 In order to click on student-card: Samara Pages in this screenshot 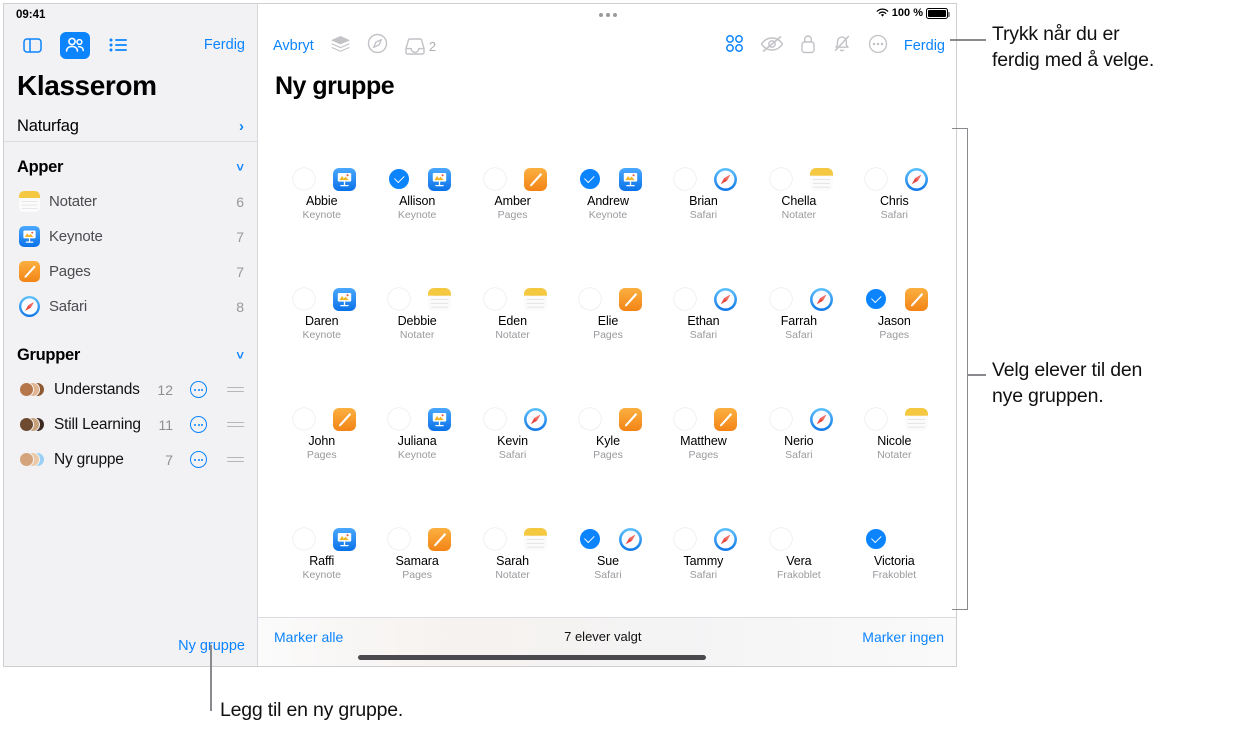, I will do `click(416, 537)`.